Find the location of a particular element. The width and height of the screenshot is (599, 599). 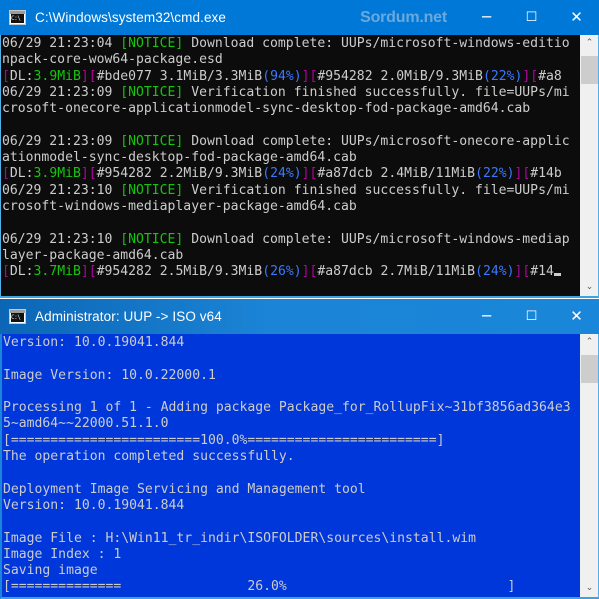

sordum-watermark: Sordum.net is located at coordinates (403, 17).